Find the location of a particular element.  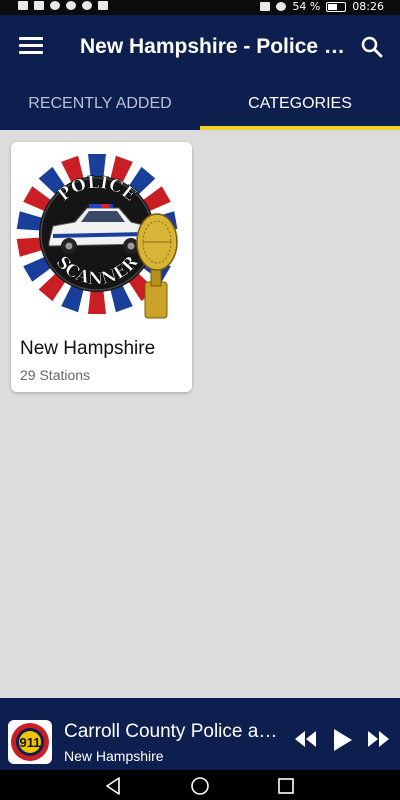

system-nav-bar is located at coordinates (200, 785).